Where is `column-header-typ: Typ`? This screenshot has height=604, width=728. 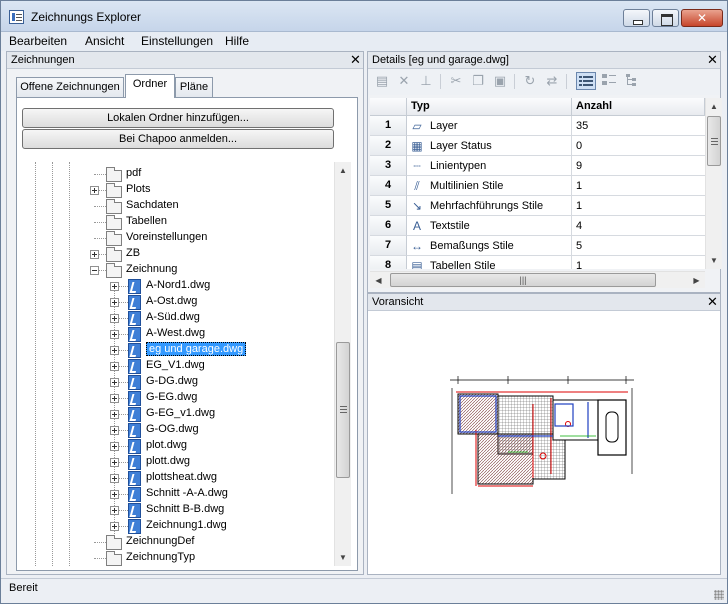 column-header-typ: Typ is located at coordinates (489, 107).